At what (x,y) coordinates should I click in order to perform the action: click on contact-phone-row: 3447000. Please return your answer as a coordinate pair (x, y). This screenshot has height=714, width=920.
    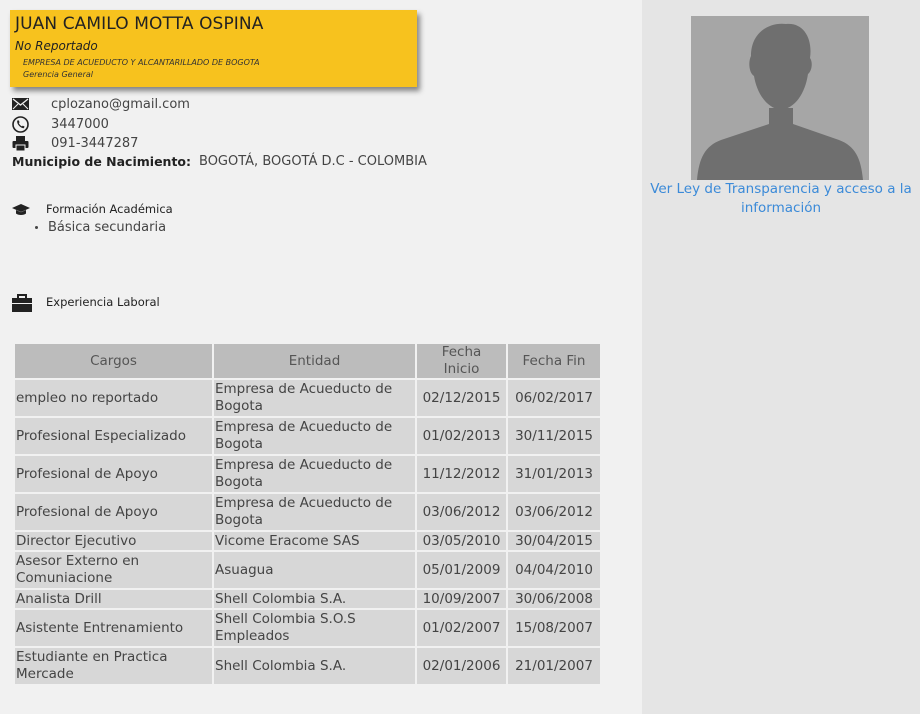
    Looking at the image, I should click on (60, 124).